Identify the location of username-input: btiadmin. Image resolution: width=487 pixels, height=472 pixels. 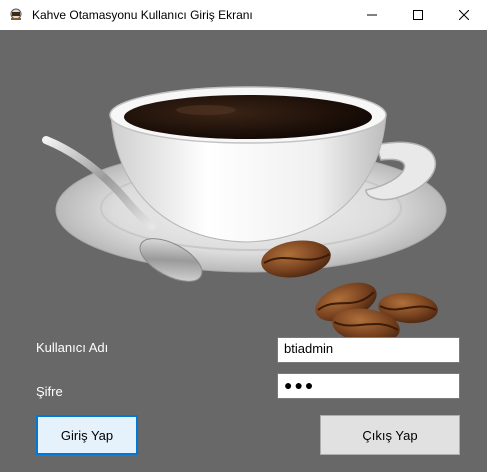
(368, 350).